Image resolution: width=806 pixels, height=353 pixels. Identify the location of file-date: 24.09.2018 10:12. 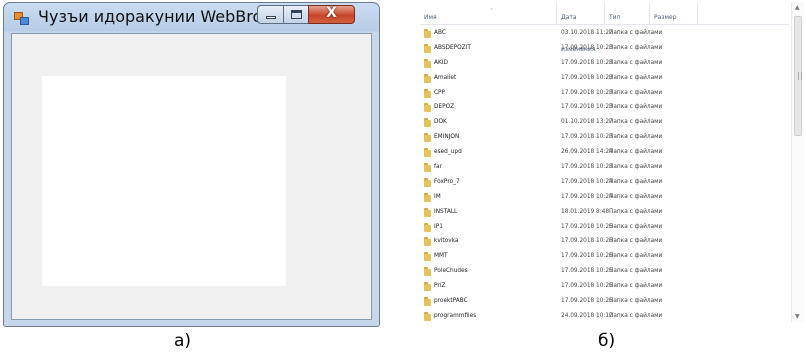
(587, 315).